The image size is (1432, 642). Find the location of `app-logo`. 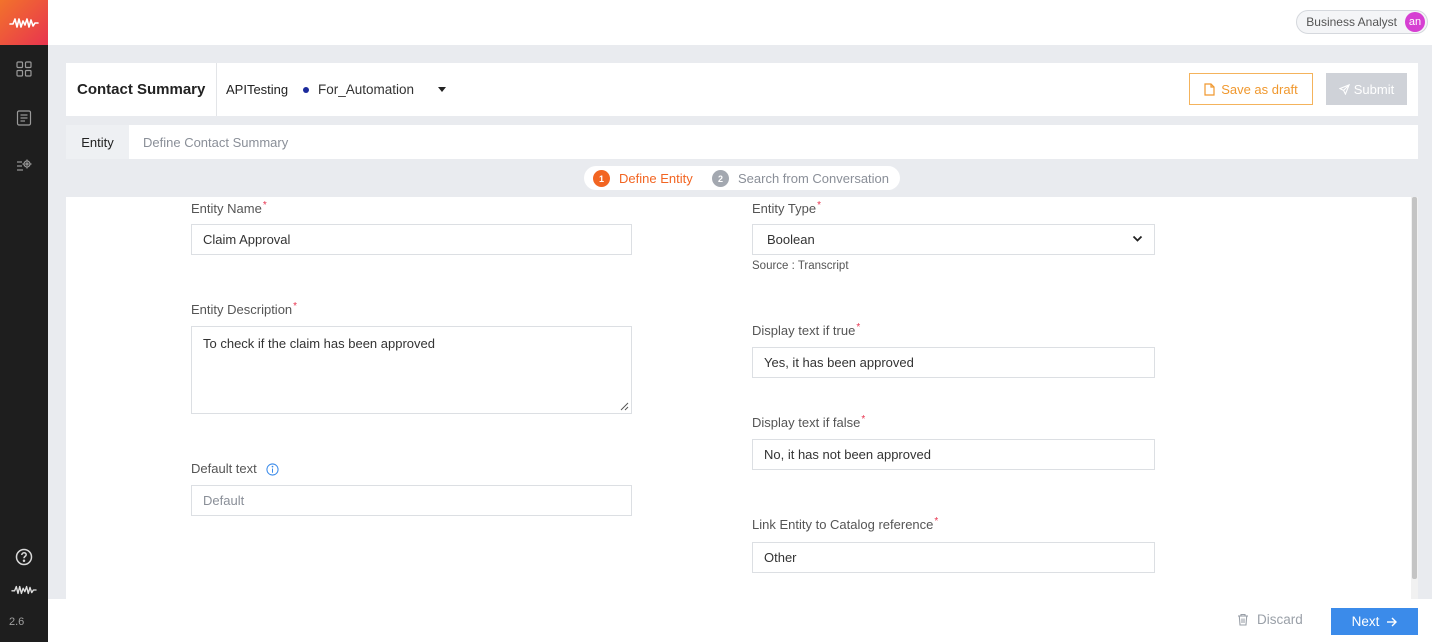

app-logo is located at coordinates (24, 22).